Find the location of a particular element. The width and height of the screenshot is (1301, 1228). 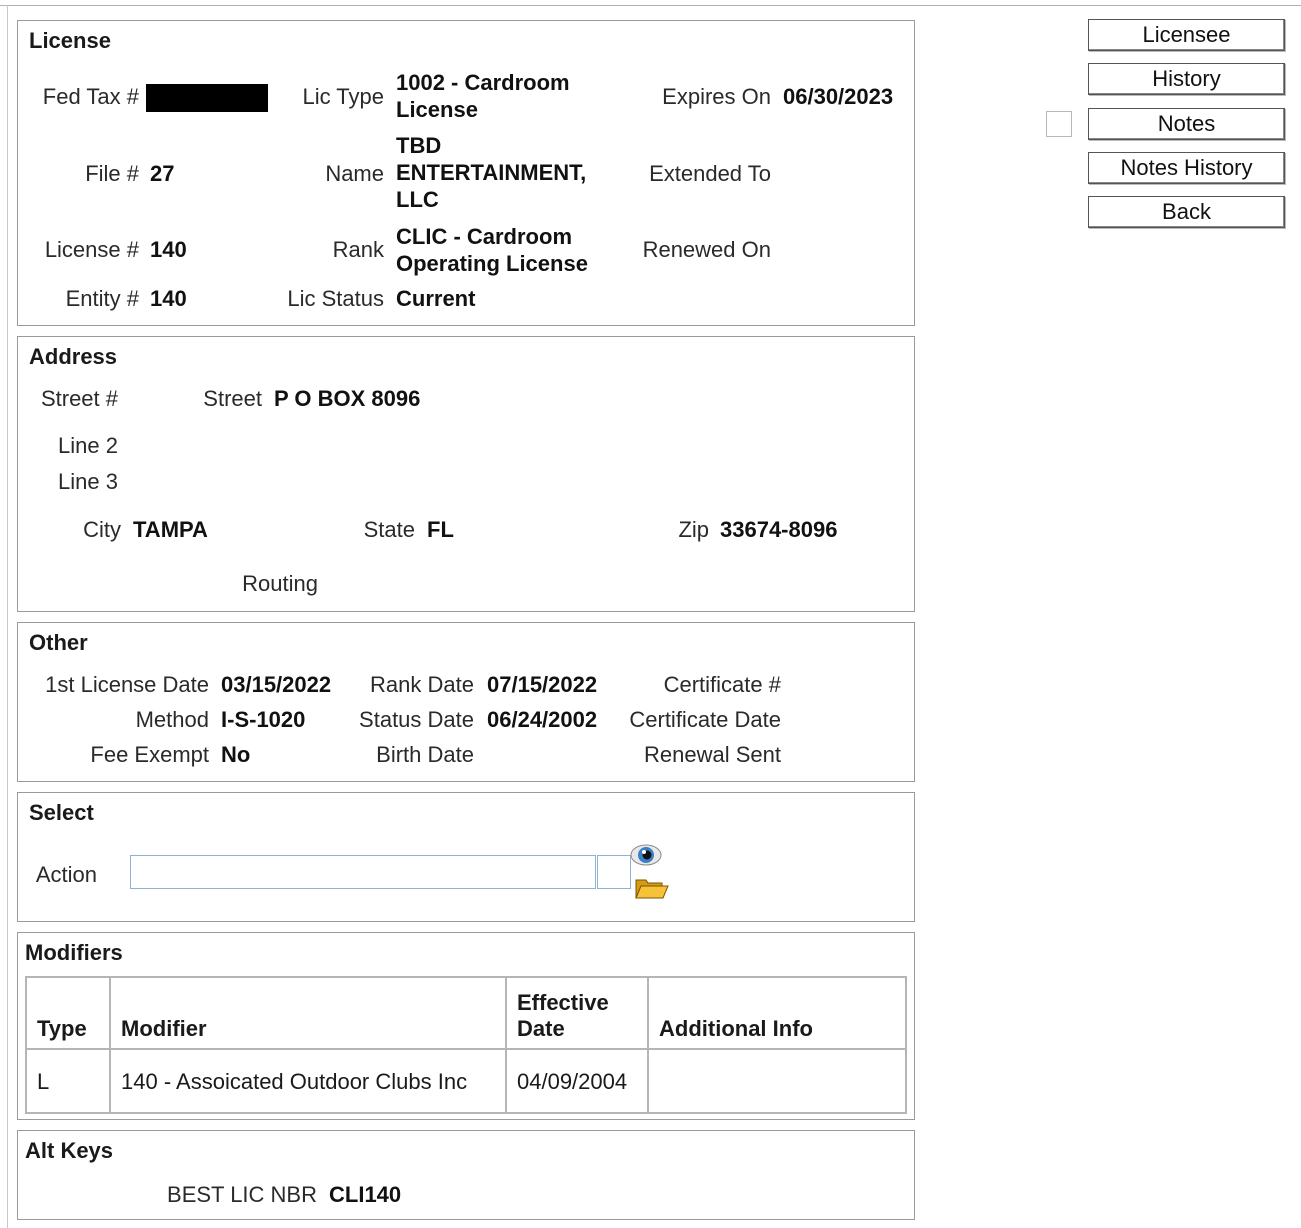

first-license-date-value: 03/15/2022 is located at coordinates (276, 684).